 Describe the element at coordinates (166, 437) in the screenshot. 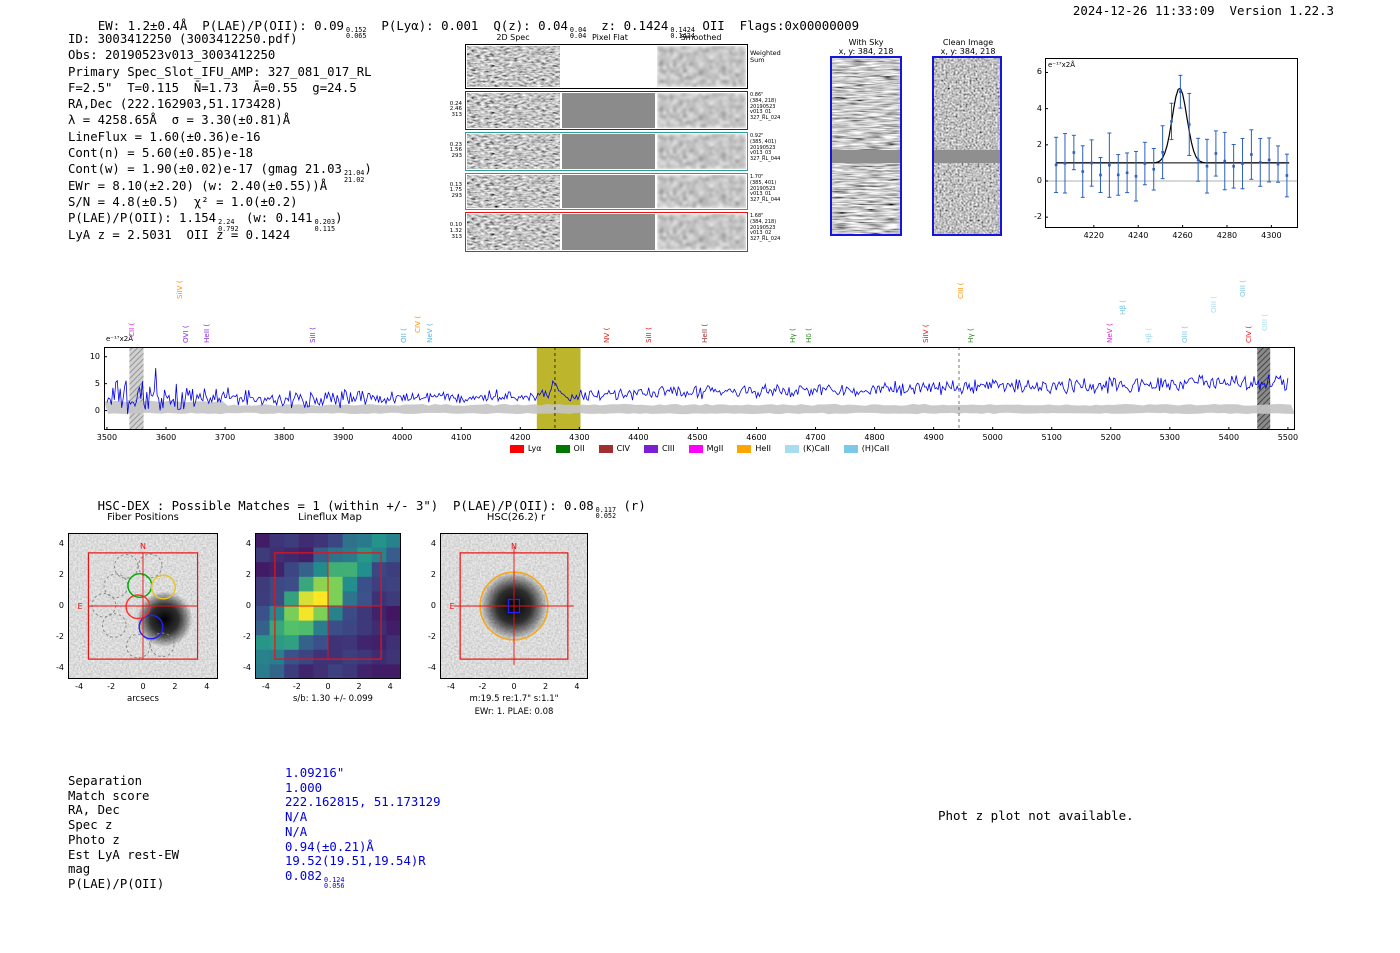

I see `spectrum-xtick-label: 3600` at that location.